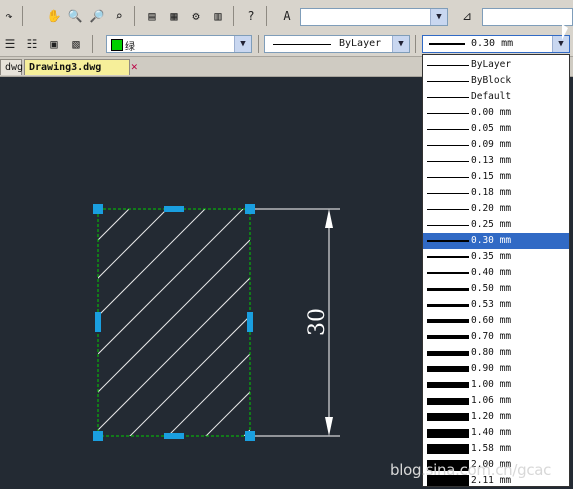  I want to click on dropdown-option: 0.09 mm, so click(496, 145).